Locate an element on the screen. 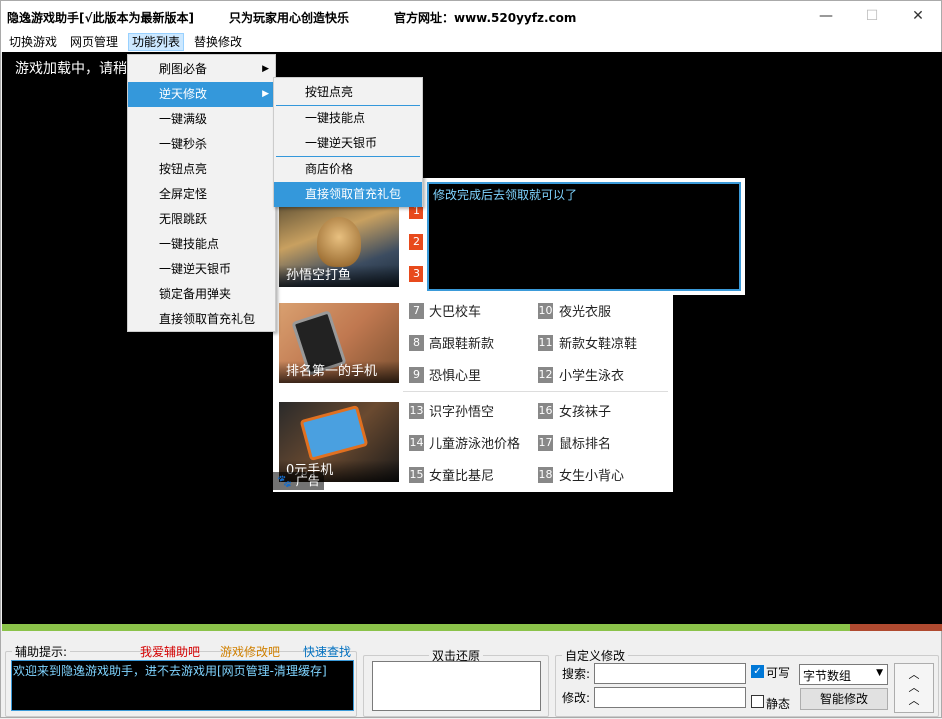 This screenshot has height=719, width=942. type-select: 字节数组 ▼ is located at coordinates (843, 674).